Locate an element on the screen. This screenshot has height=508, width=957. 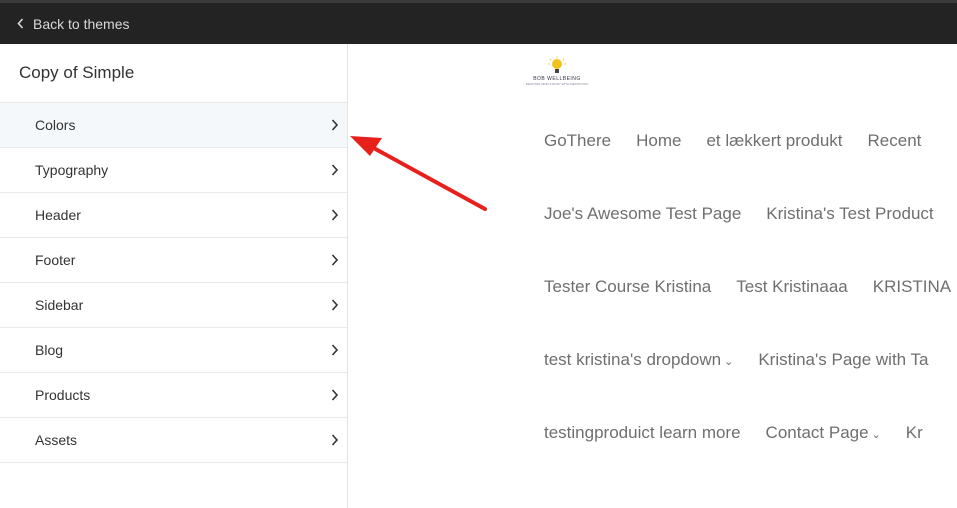
nav-link-kristinas-test-product: Kristina's Test Product is located at coordinates (849, 213).